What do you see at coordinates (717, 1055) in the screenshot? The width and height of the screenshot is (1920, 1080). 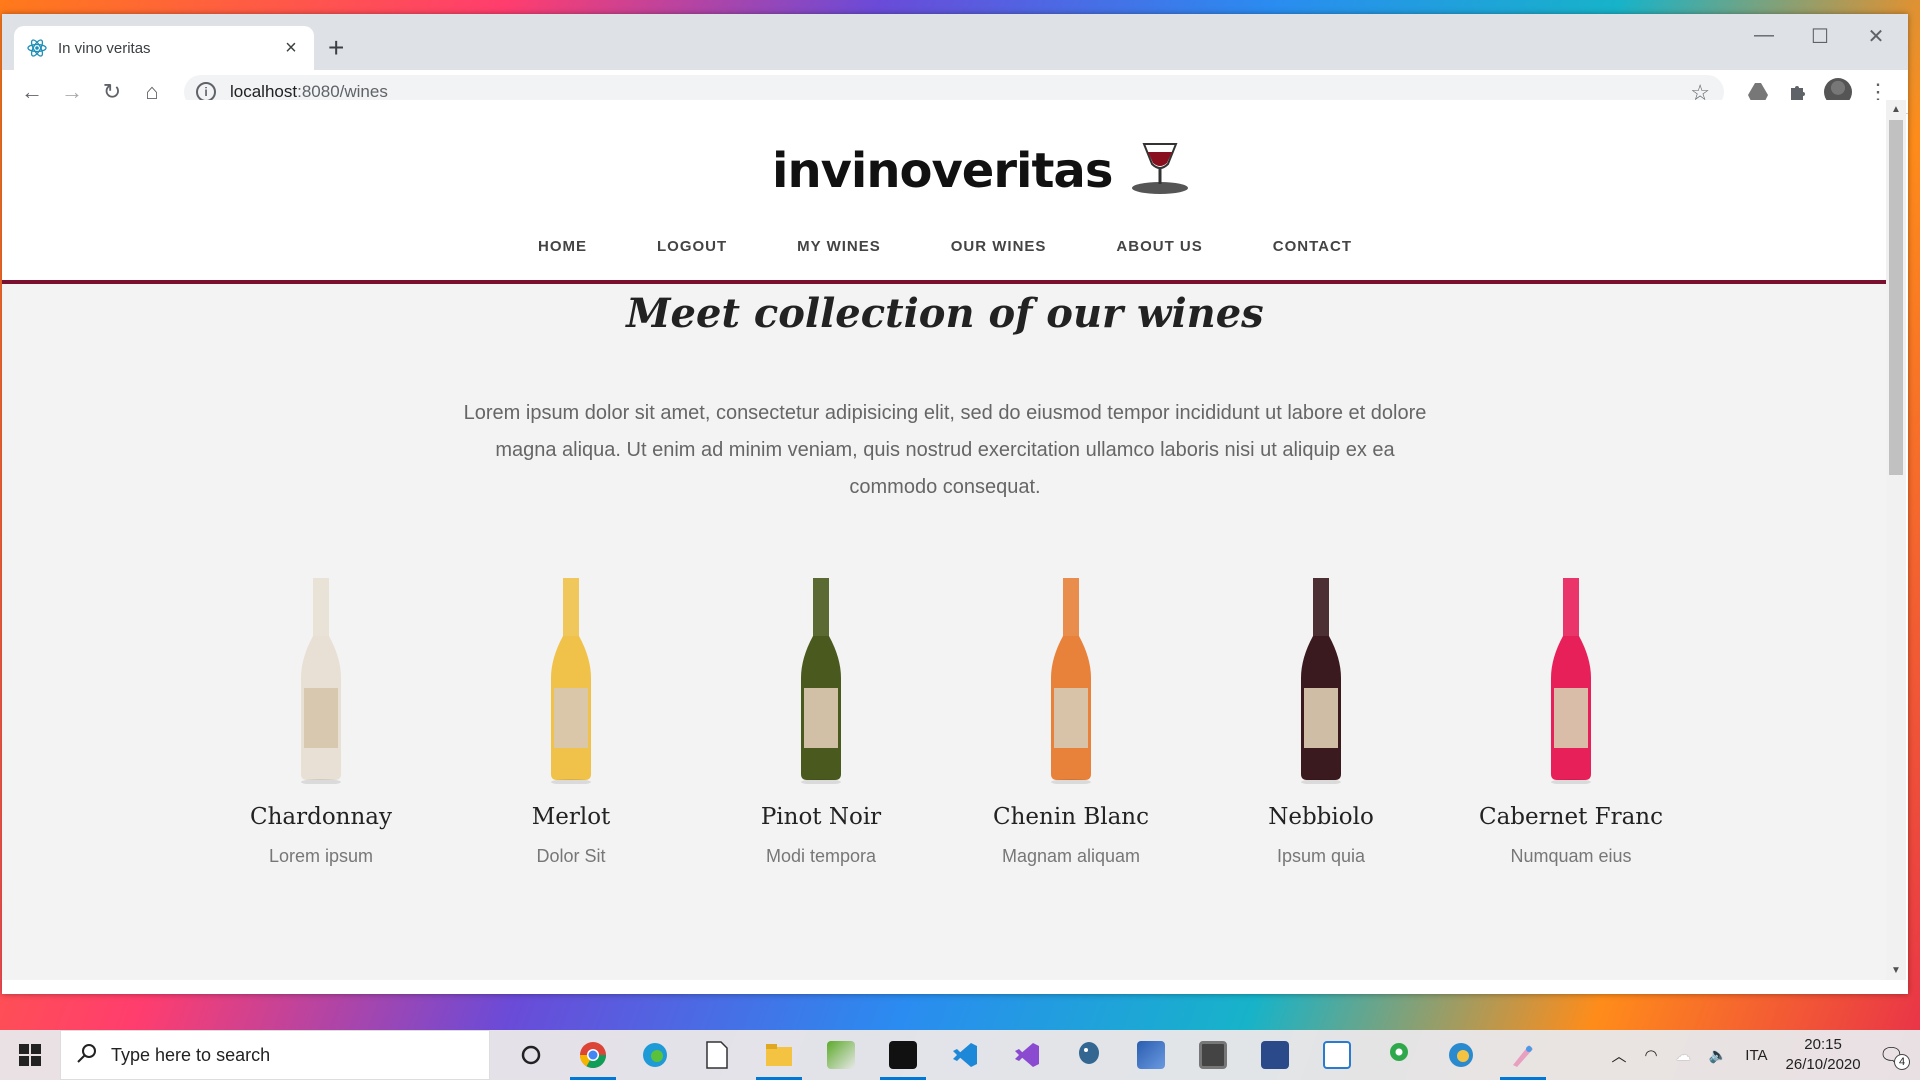 I see `file-icon` at bounding box center [717, 1055].